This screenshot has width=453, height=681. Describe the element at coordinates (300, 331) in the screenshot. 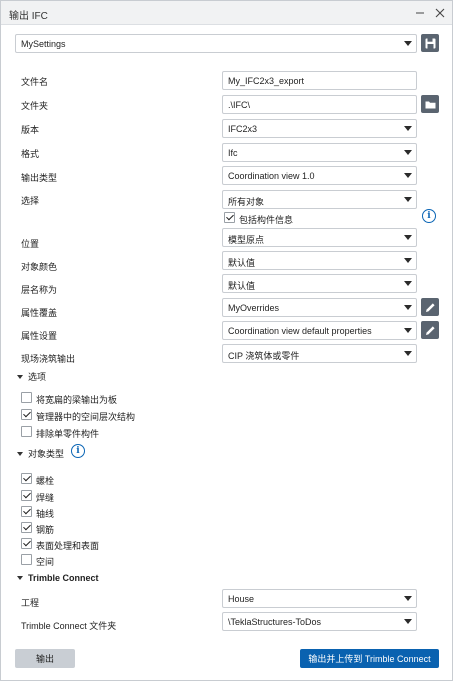

I see `property-sets-value: Coordination view default properties` at that location.